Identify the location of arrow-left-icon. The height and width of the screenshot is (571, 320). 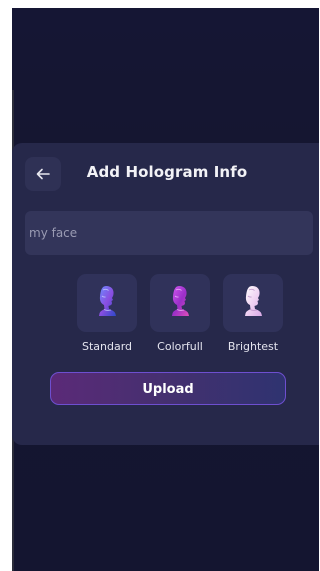
(43, 174).